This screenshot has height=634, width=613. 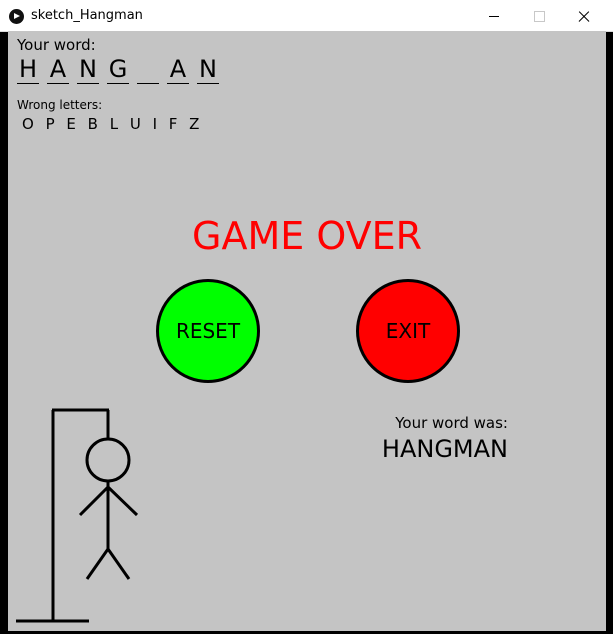 I want to click on close-button, so click(x=584, y=15).